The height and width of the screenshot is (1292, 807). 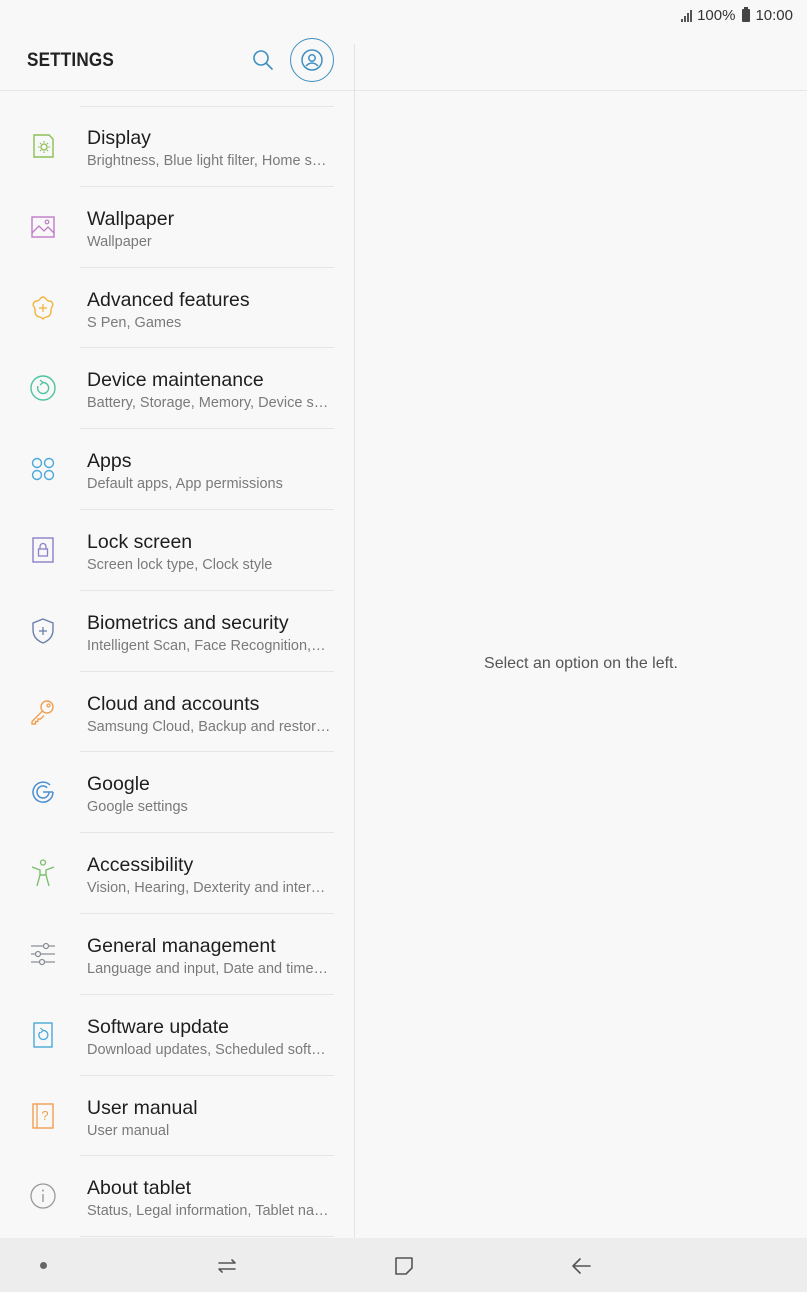 I want to click on home-button, so click(x=404, y=1266).